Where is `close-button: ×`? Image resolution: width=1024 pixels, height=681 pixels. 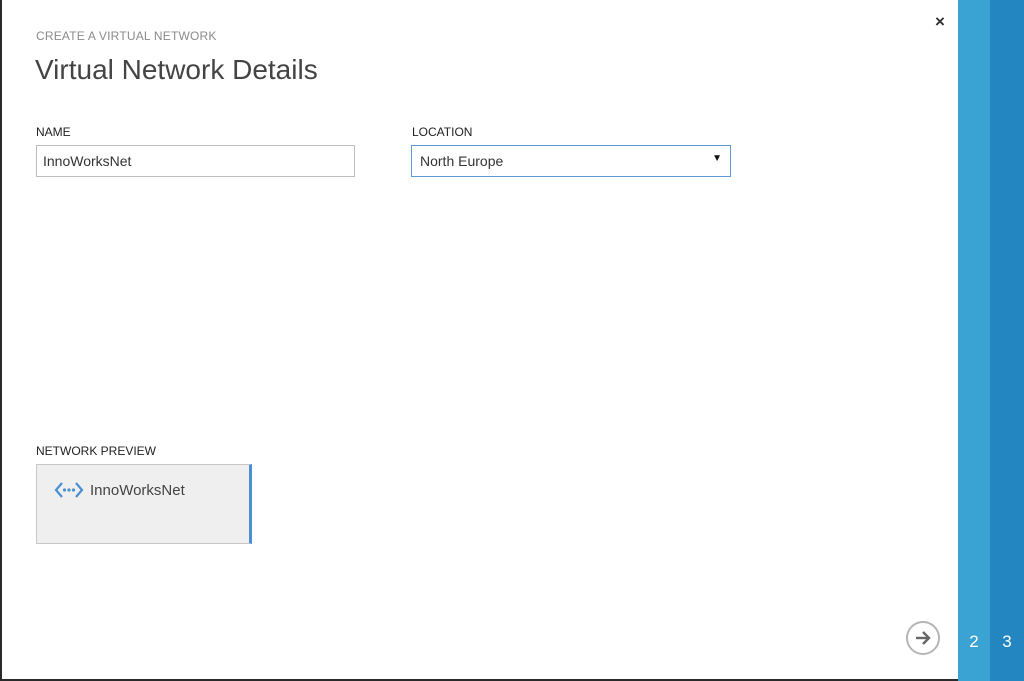 close-button: × is located at coordinates (940, 22).